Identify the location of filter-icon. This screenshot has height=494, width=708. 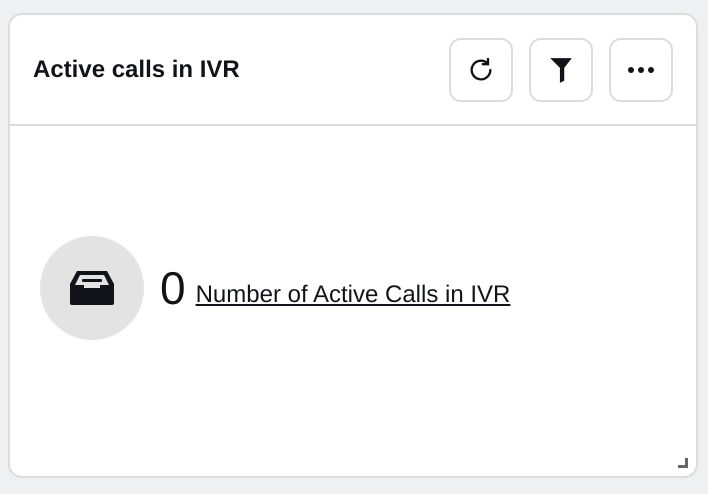
(561, 70).